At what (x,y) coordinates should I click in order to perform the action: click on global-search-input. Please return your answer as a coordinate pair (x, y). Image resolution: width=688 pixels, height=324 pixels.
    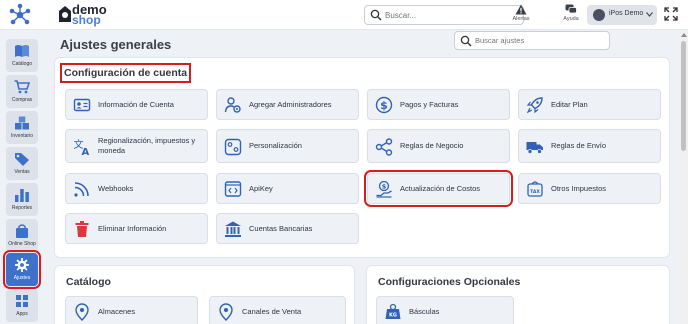
    Looking at the image, I should click on (450, 15).